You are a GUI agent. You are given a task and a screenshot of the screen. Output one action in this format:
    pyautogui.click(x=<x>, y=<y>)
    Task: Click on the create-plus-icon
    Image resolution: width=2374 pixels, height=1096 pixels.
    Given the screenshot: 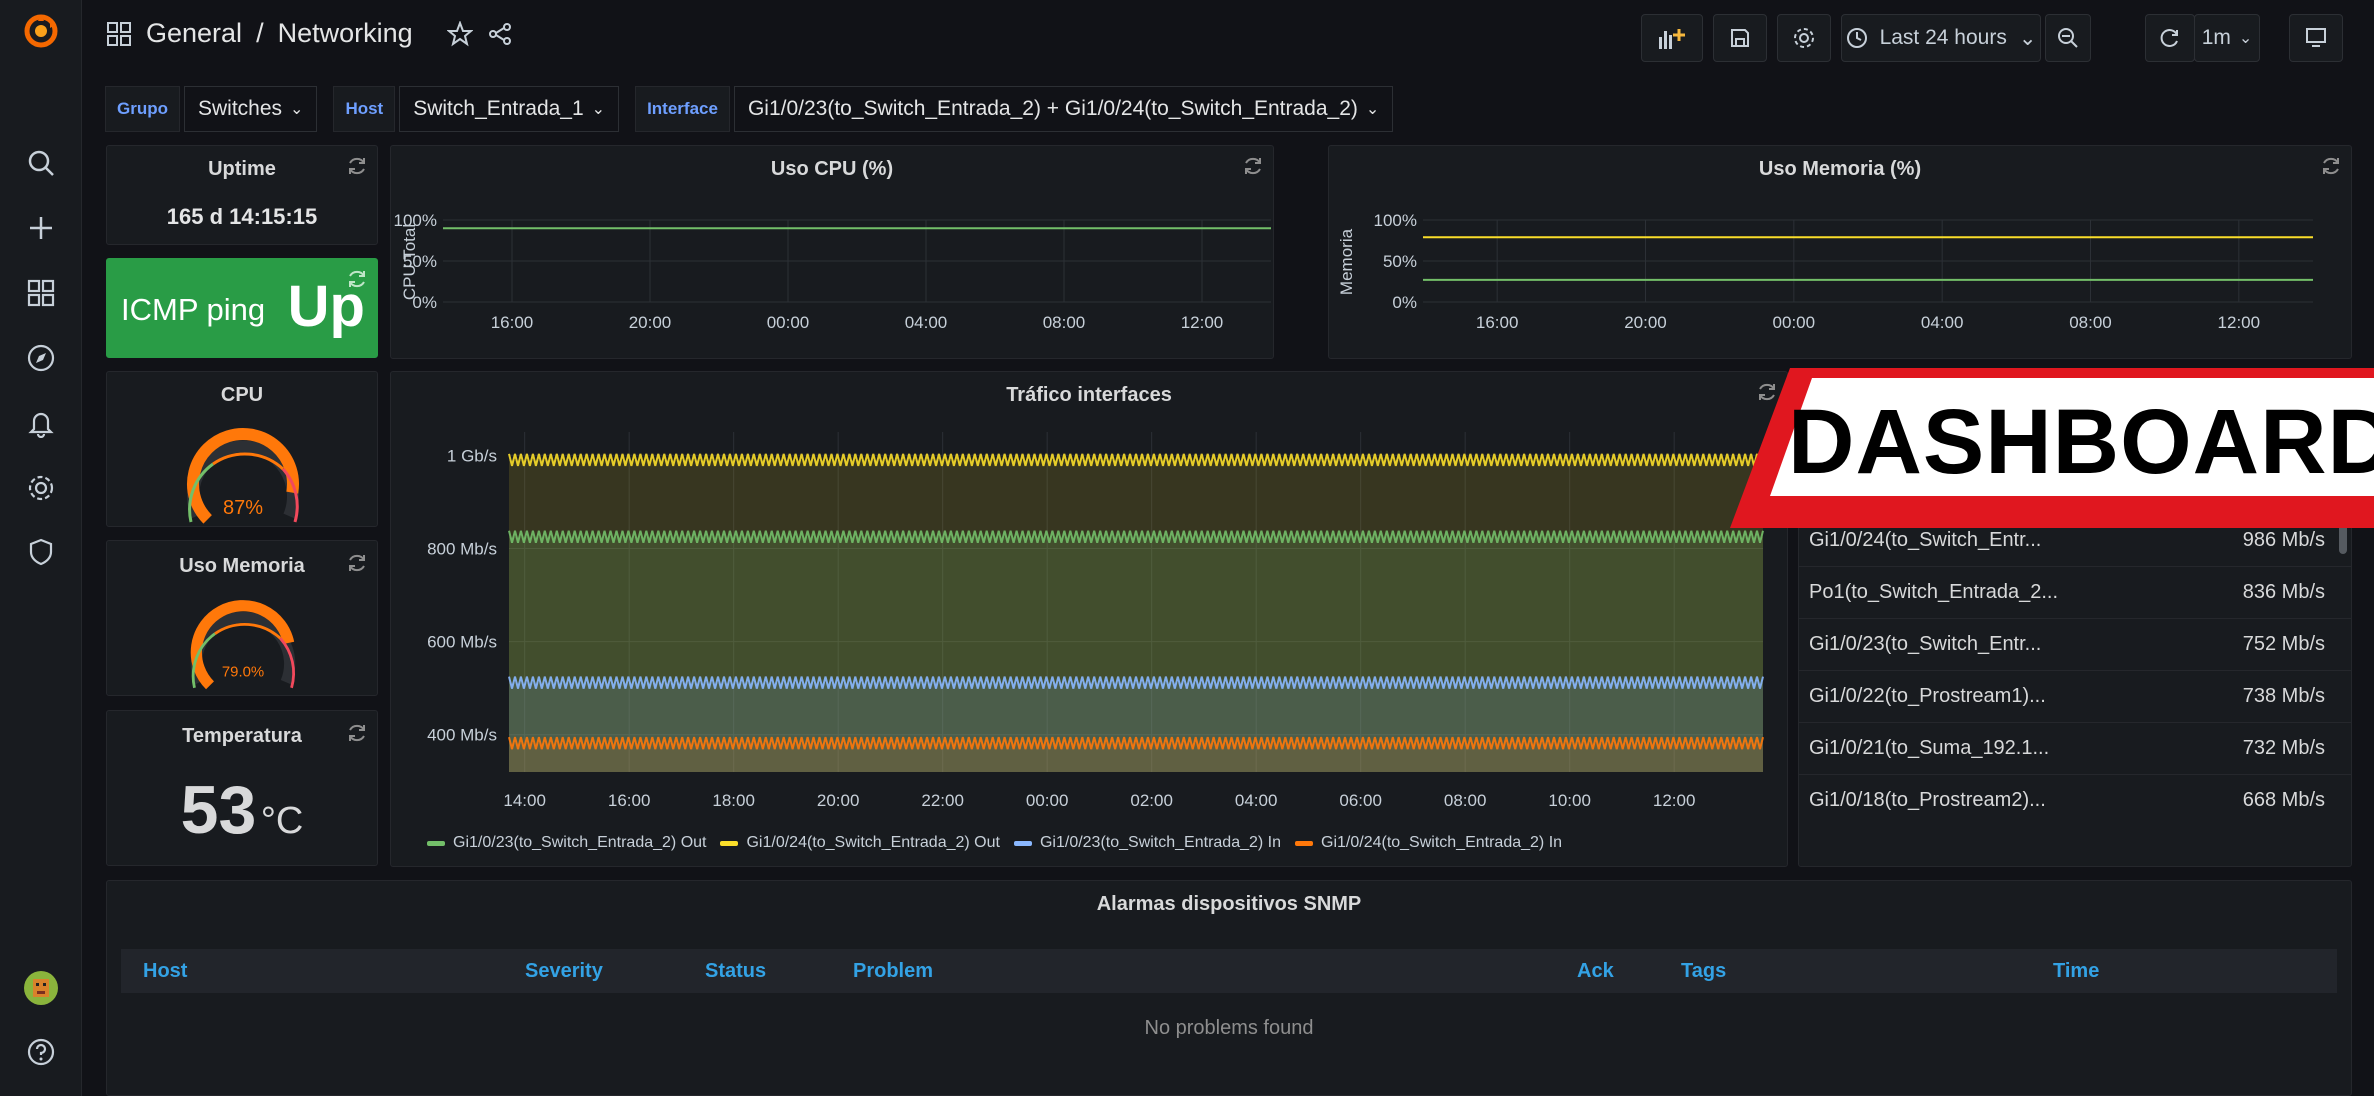 What is the action you would take?
    pyautogui.click(x=41, y=228)
    